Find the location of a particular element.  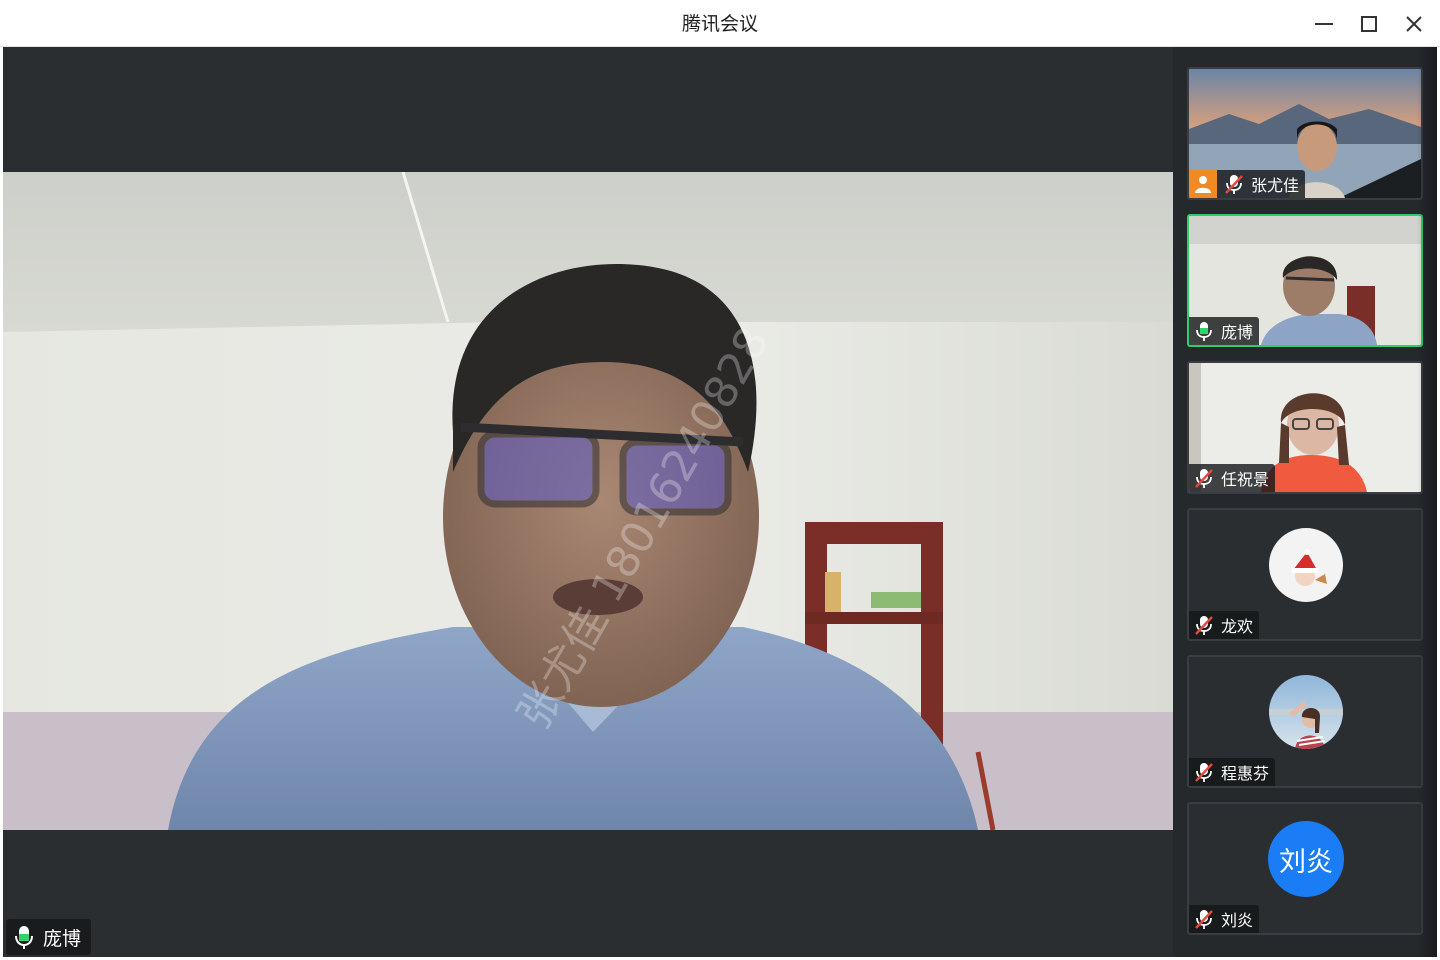

host-icon is located at coordinates (1203, 184).